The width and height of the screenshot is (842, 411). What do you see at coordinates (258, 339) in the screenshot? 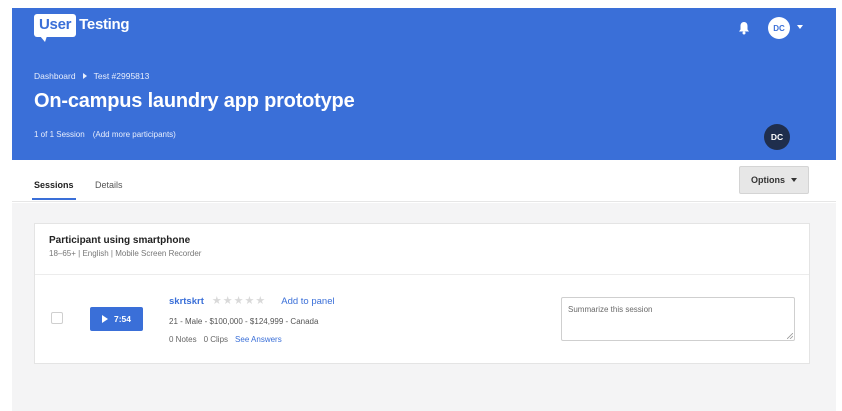
I see `see-answers-link: See Answers` at bounding box center [258, 339].